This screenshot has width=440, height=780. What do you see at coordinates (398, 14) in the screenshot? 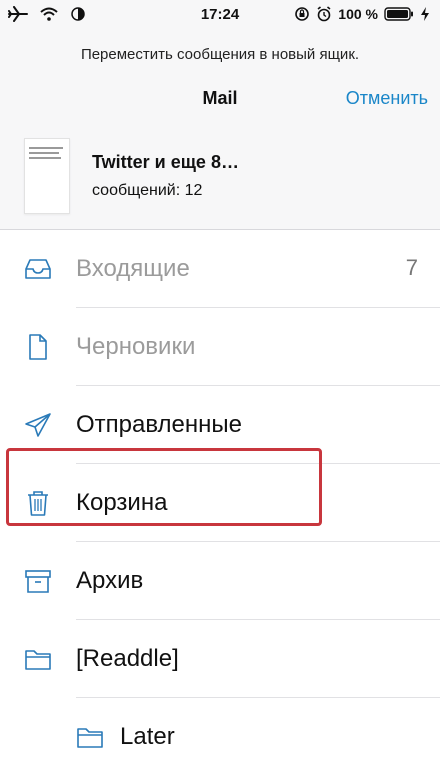
I see `battery-icon` at bounding box center [398, 14].